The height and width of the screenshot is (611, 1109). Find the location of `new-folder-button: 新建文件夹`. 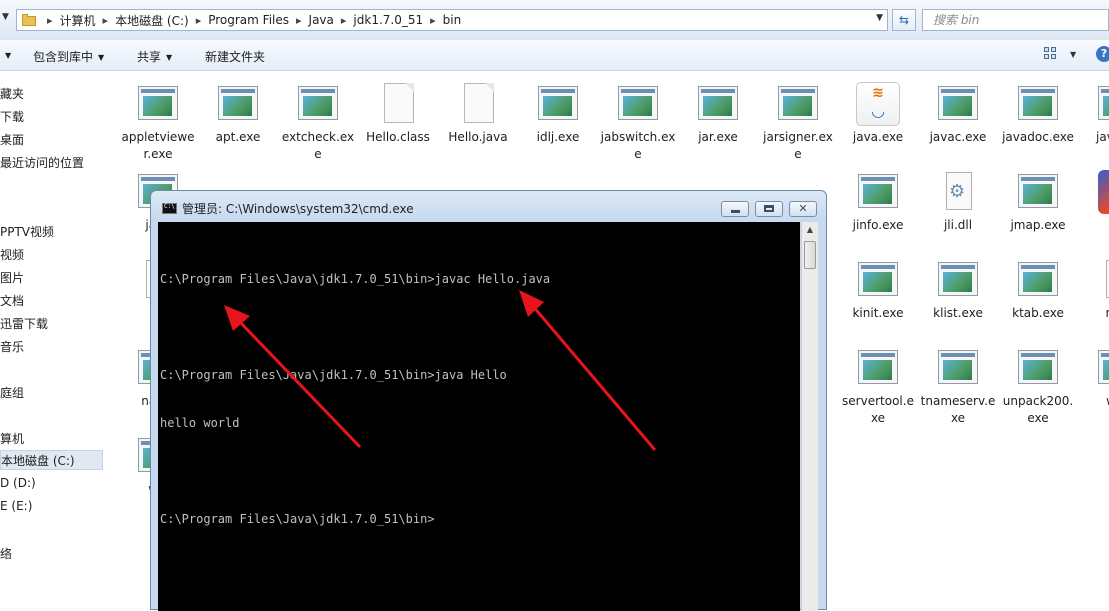

new-folder-button: 新建文件夹 is located at coordinates (235, 56).